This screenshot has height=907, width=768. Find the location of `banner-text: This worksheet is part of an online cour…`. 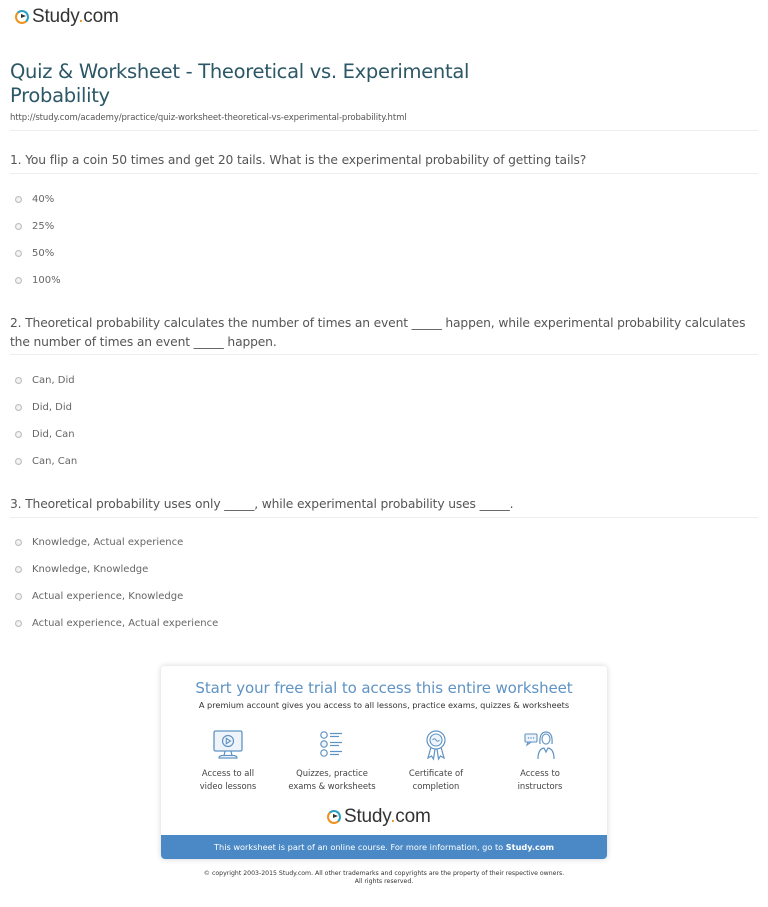

banner-text: This worksheet is part of an online cour… is located at coordinates (360, 847).